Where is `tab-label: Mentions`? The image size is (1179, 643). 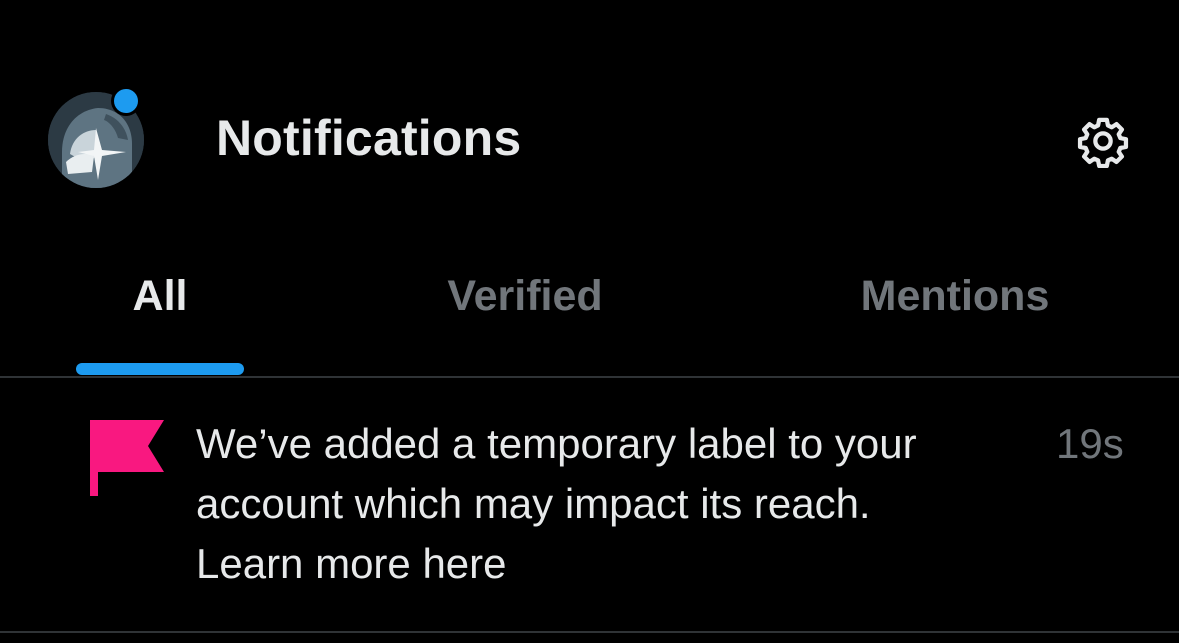 tab-label: Mentions is located at coordinates (955, 296).